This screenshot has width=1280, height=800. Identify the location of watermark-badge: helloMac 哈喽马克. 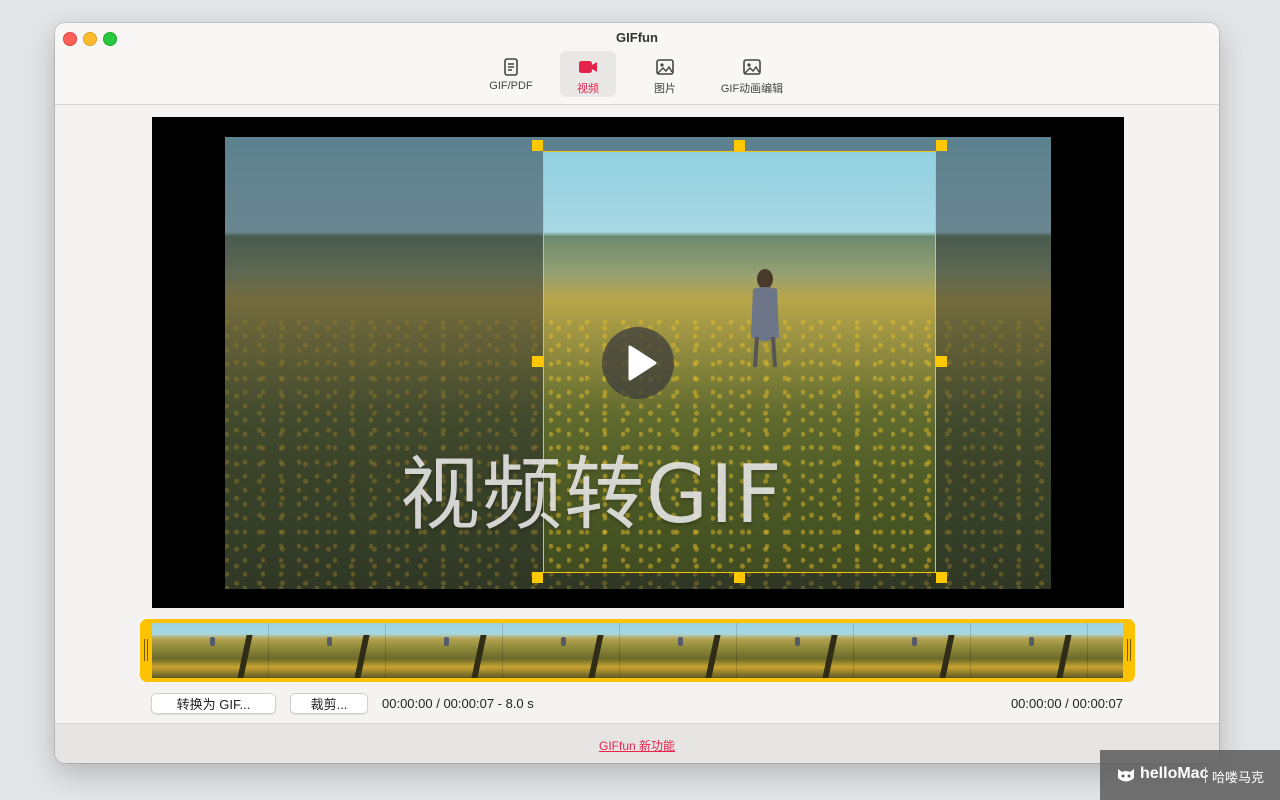
(1190, 775).